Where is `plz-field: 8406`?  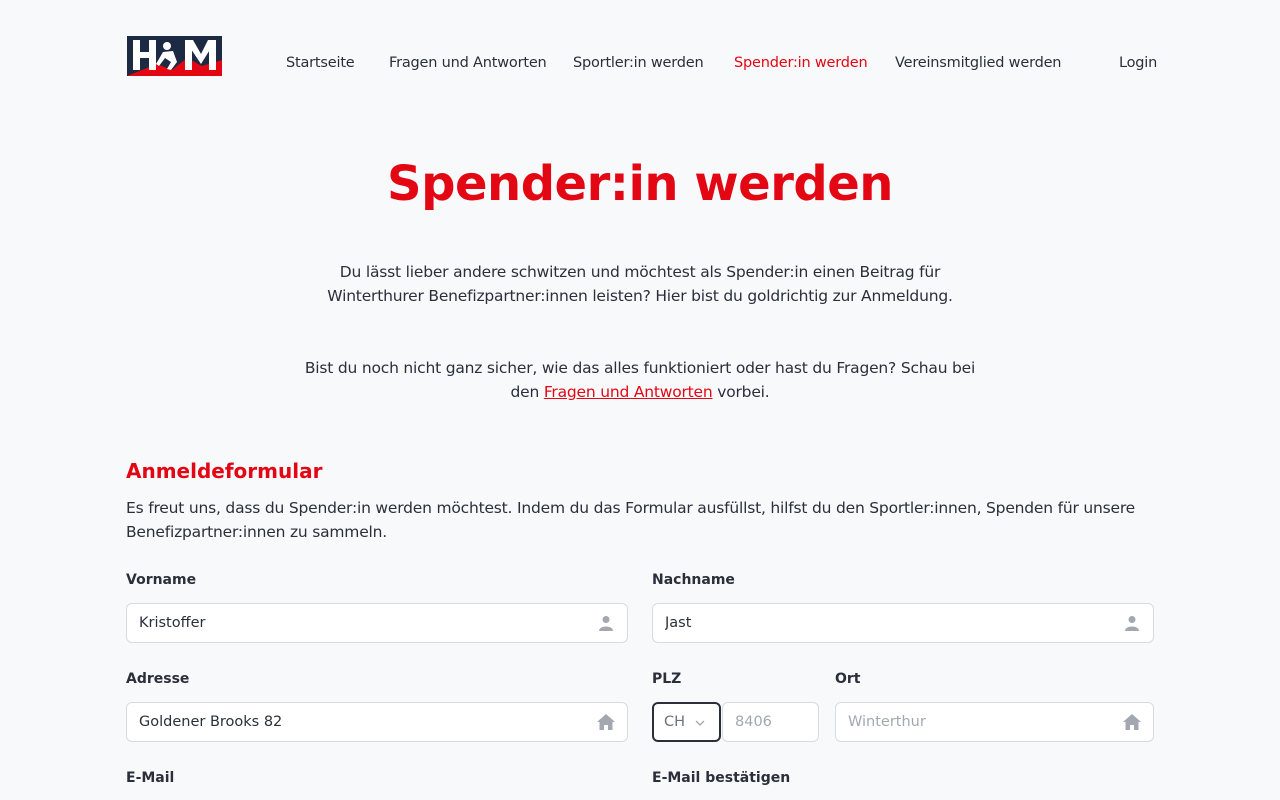
plz-field: 8406 is located at coordinates (770, 722).